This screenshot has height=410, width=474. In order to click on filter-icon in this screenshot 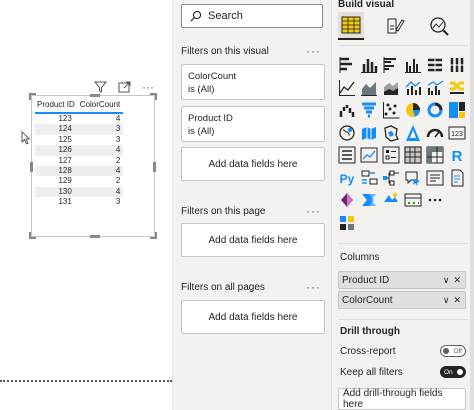, I will do `click(100, 87)`.